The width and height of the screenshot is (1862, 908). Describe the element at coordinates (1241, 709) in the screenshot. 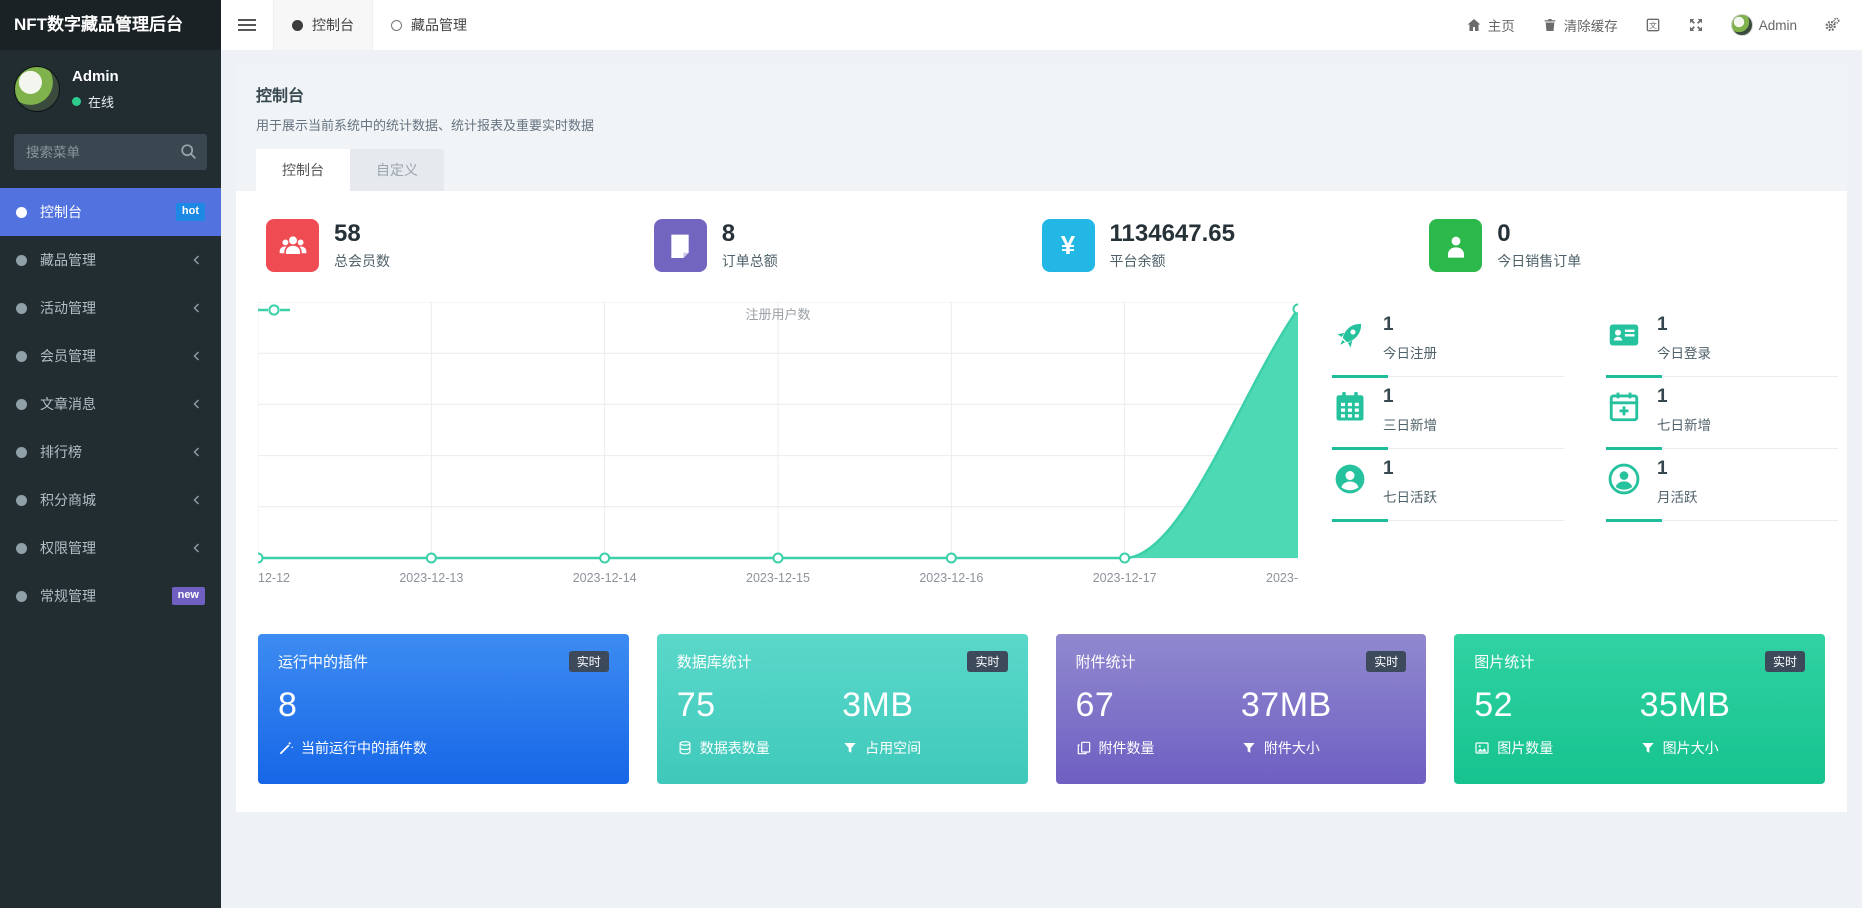

I see `info-card-attachments: 附件统计 实时 67 附件数量 37MB 附件大小` at that location.